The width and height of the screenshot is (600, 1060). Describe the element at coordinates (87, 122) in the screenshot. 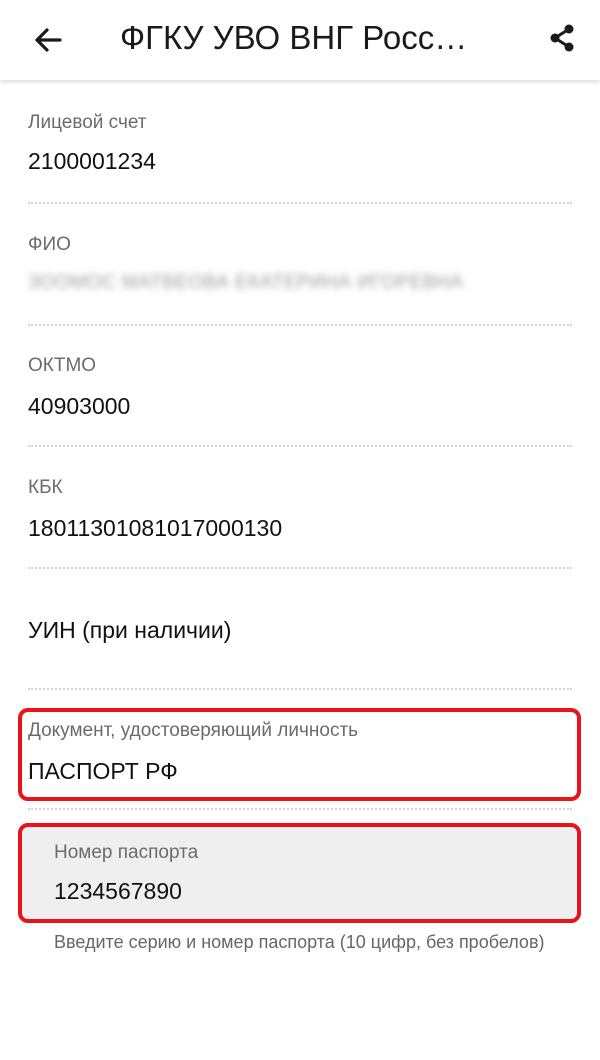

I see `account-label: Лицевой счет` at that location.